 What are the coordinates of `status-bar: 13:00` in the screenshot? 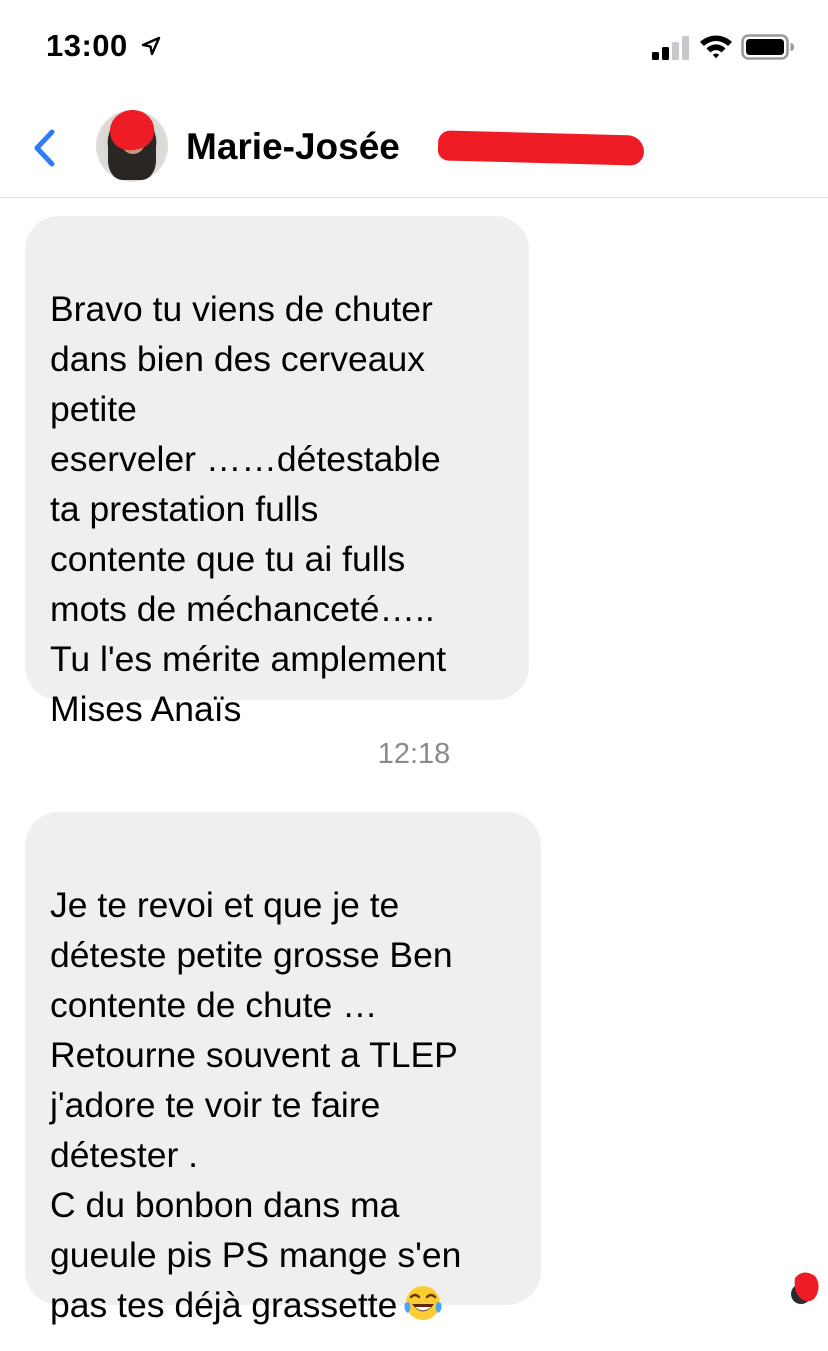 It's located at (414, 48).